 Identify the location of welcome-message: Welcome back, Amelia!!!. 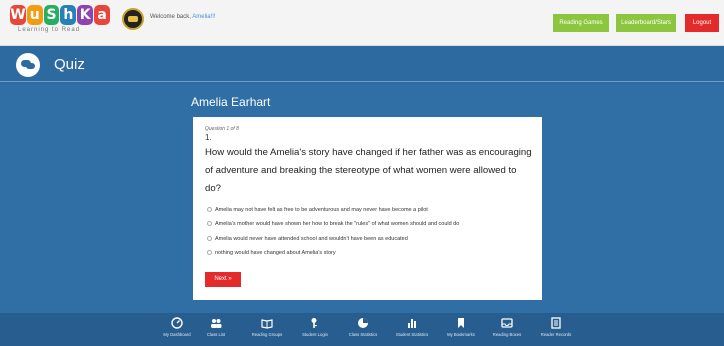
(183, 17).